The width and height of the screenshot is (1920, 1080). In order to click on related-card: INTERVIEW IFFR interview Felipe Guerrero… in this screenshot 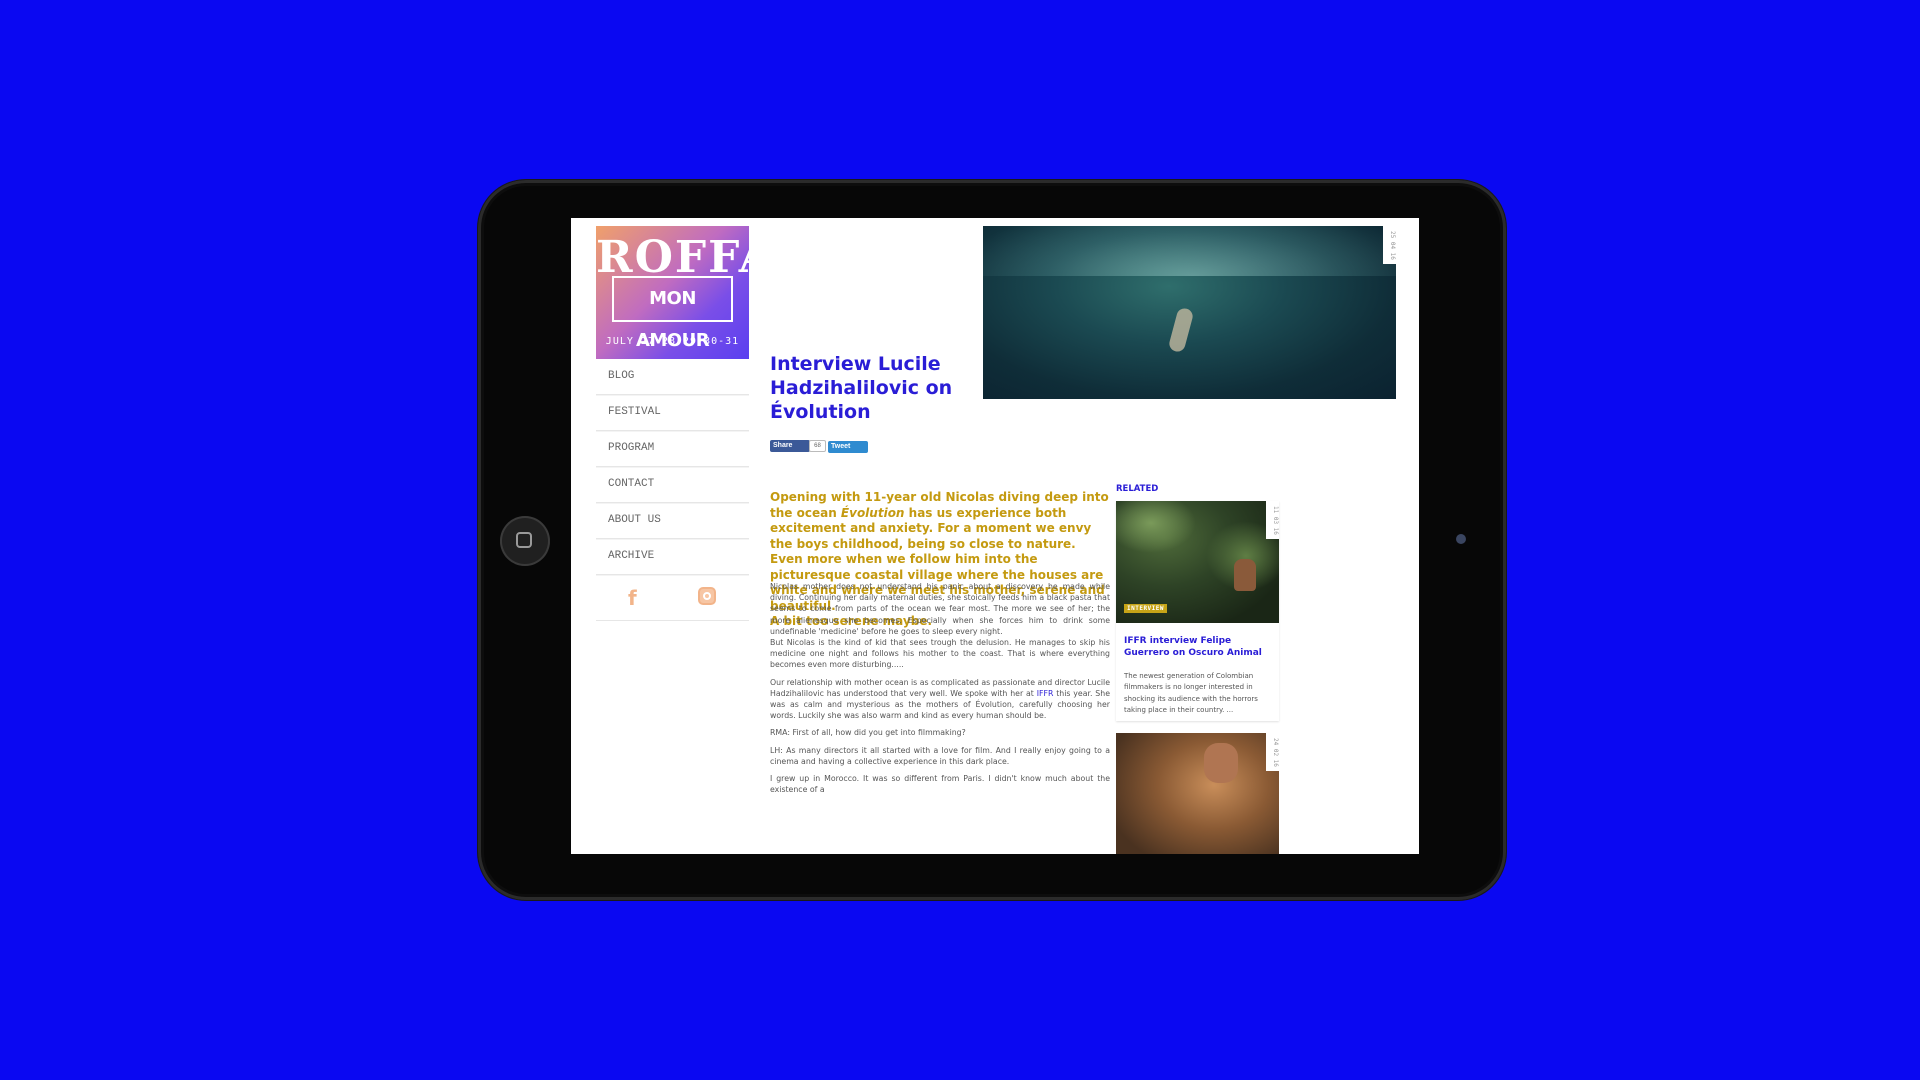, I will do `click(1197, 611)`.